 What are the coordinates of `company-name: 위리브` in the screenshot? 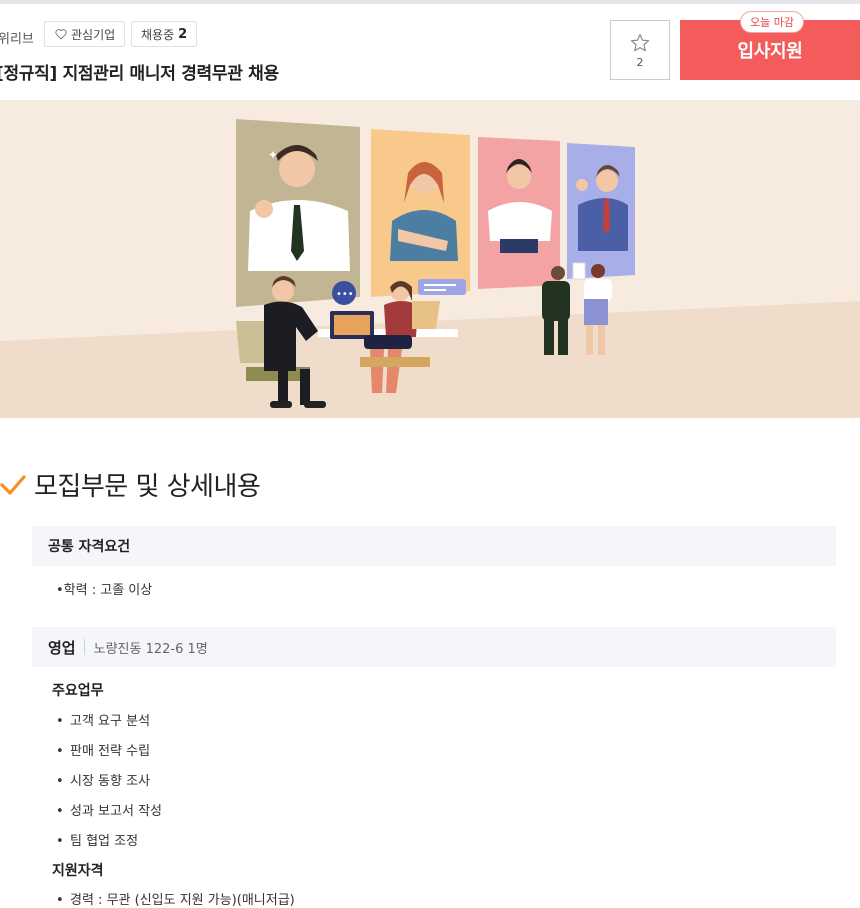 It's located at (17, 37).